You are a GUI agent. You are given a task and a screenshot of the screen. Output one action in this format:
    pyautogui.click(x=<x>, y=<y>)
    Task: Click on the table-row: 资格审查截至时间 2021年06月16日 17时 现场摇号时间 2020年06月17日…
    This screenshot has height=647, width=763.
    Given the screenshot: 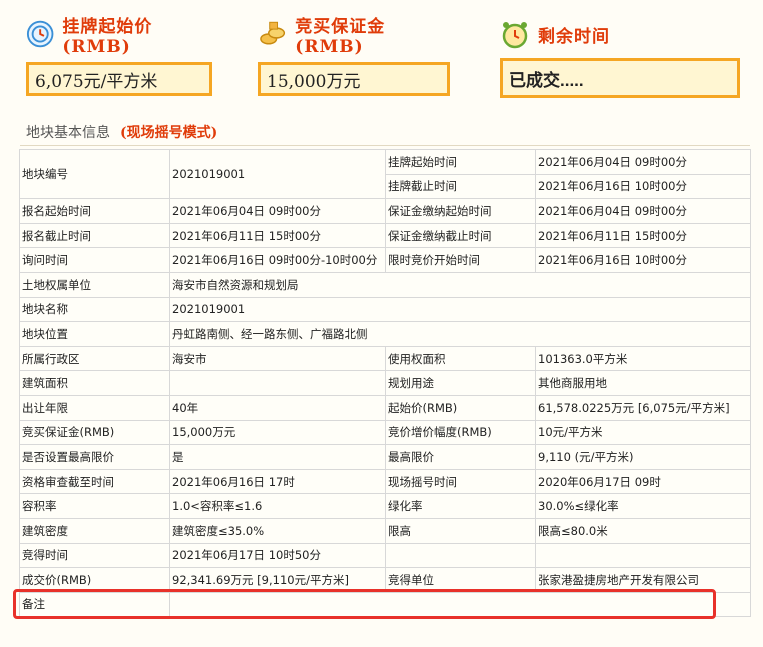 What is the action you would take?
    pyautogui.click(x=385, y=481)
    